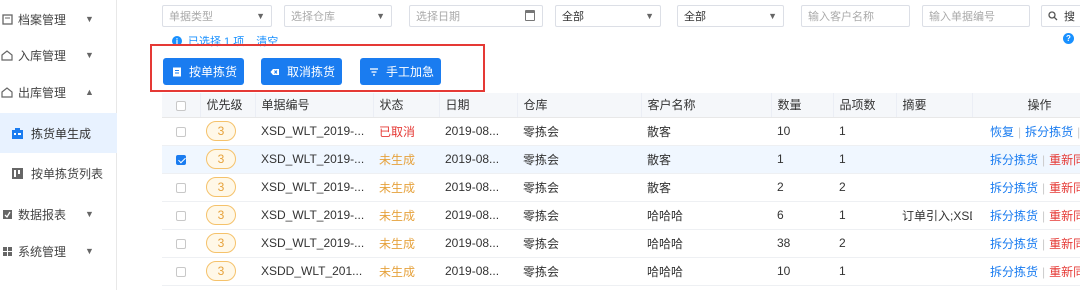 Image resolution: width=1080 pixels, height=290 pixels. What do you see at coordinates (42, 19) in the screenshot?
I see `sidebar-item-label: 档案管理` at bounding box center [42, 19].